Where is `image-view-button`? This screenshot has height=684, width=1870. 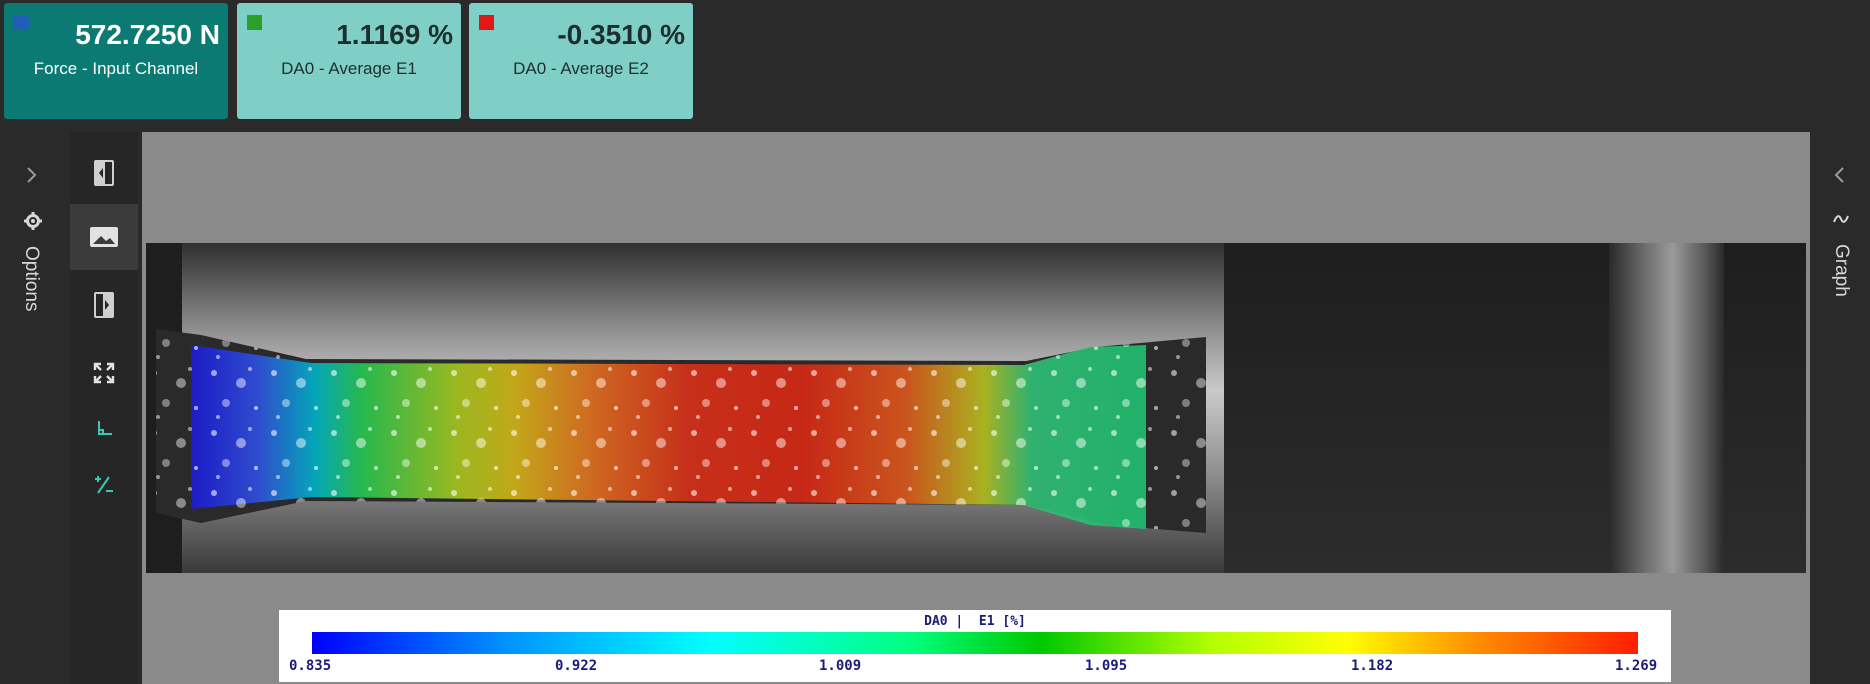
image-view-button is located at coordinates (104, 237).